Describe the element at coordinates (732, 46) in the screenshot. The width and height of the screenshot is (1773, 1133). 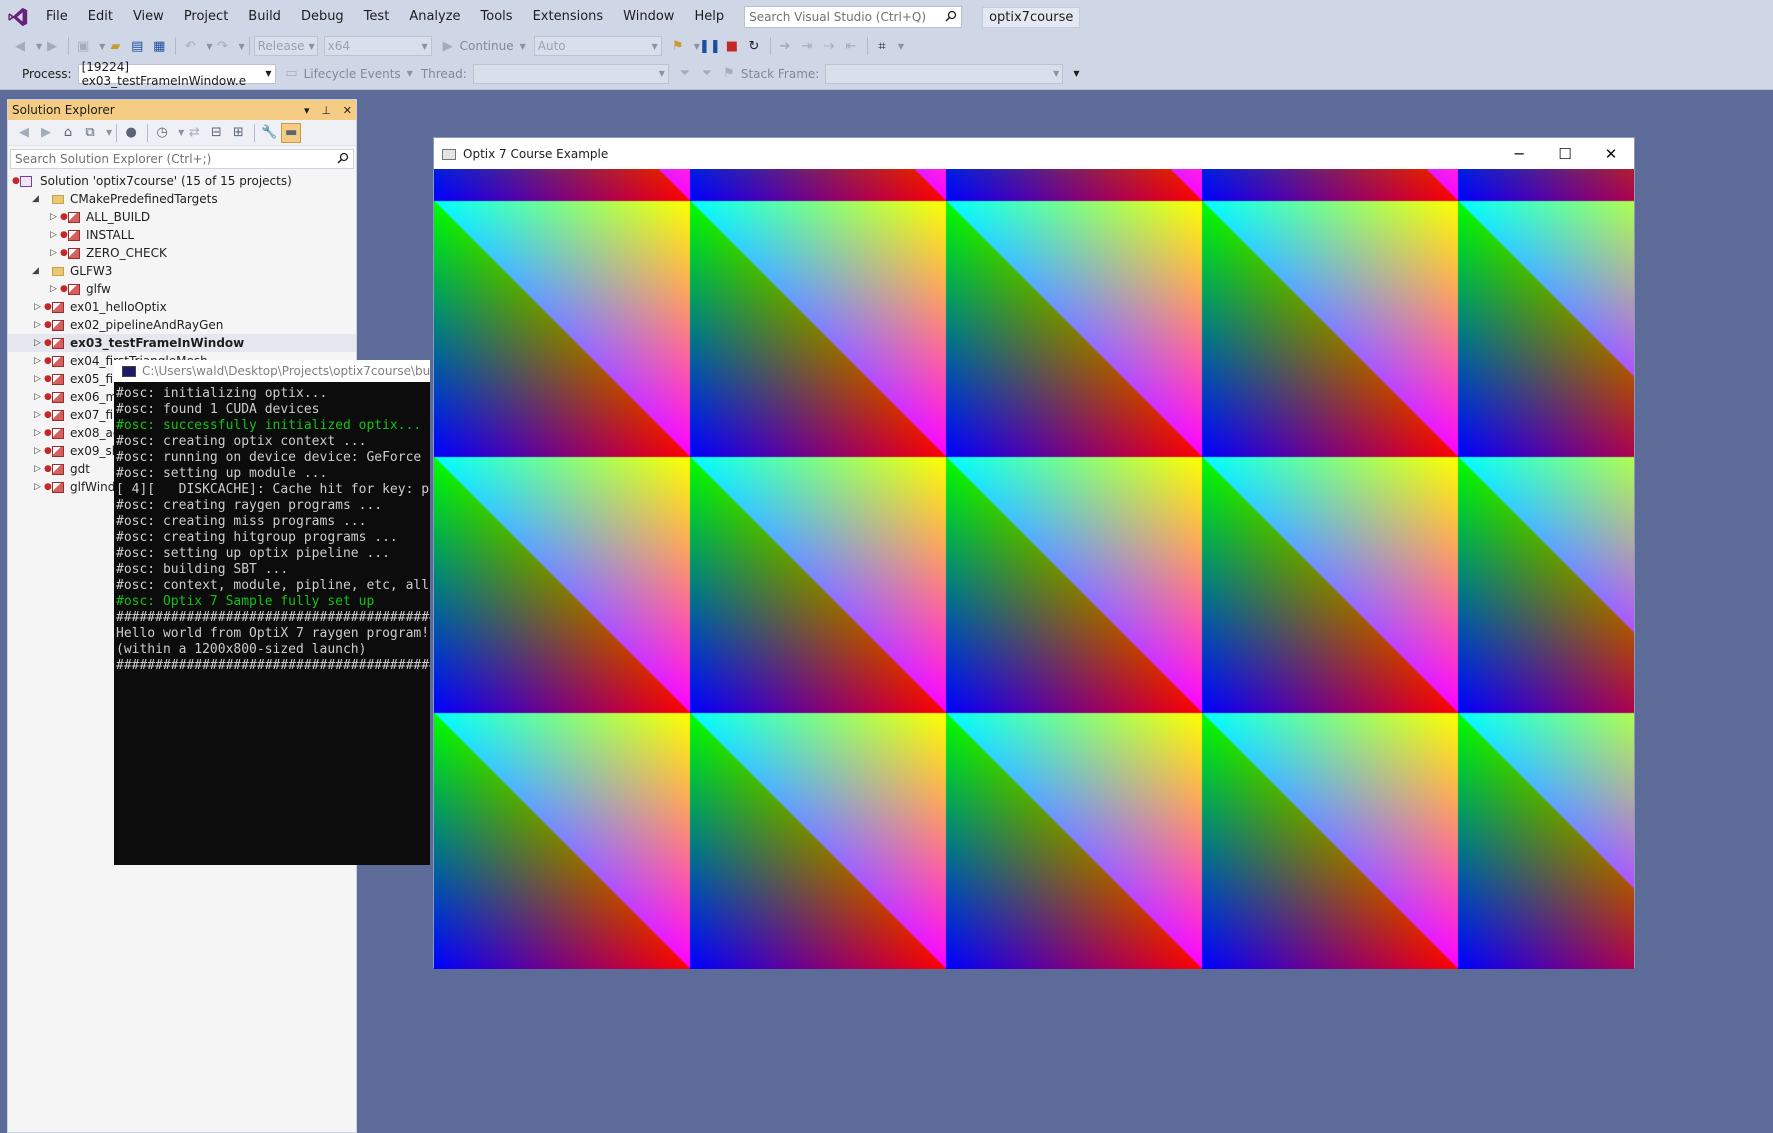
I see `stop-debugging-icon: ■` at that location.